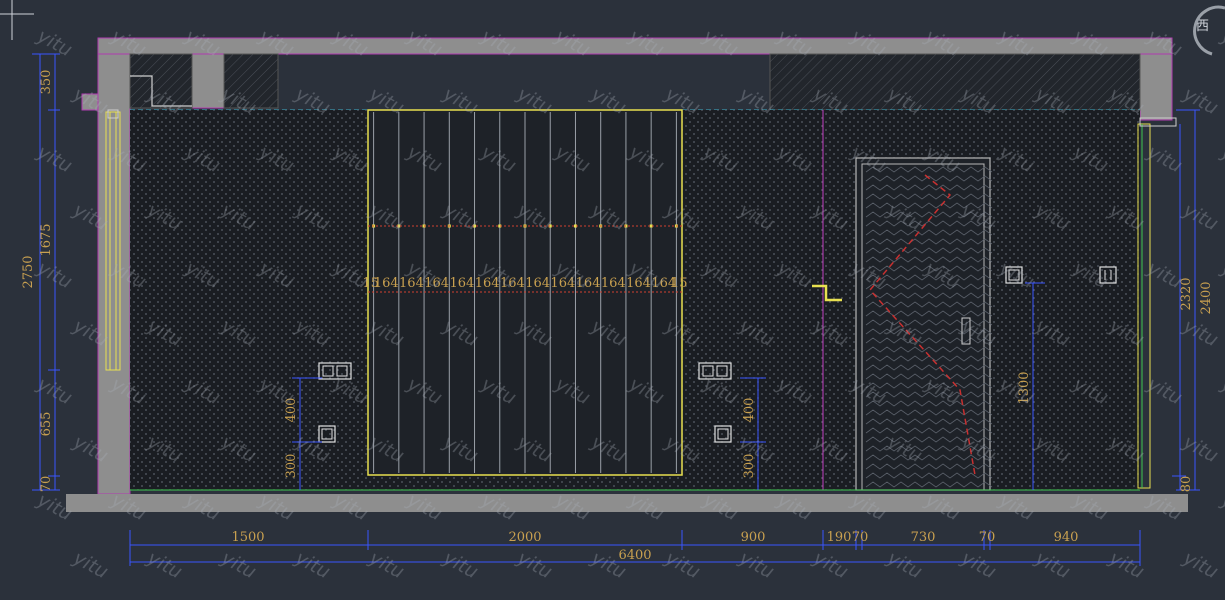  I want to click on dim-socket-left-400: 400, so click(291, 410).